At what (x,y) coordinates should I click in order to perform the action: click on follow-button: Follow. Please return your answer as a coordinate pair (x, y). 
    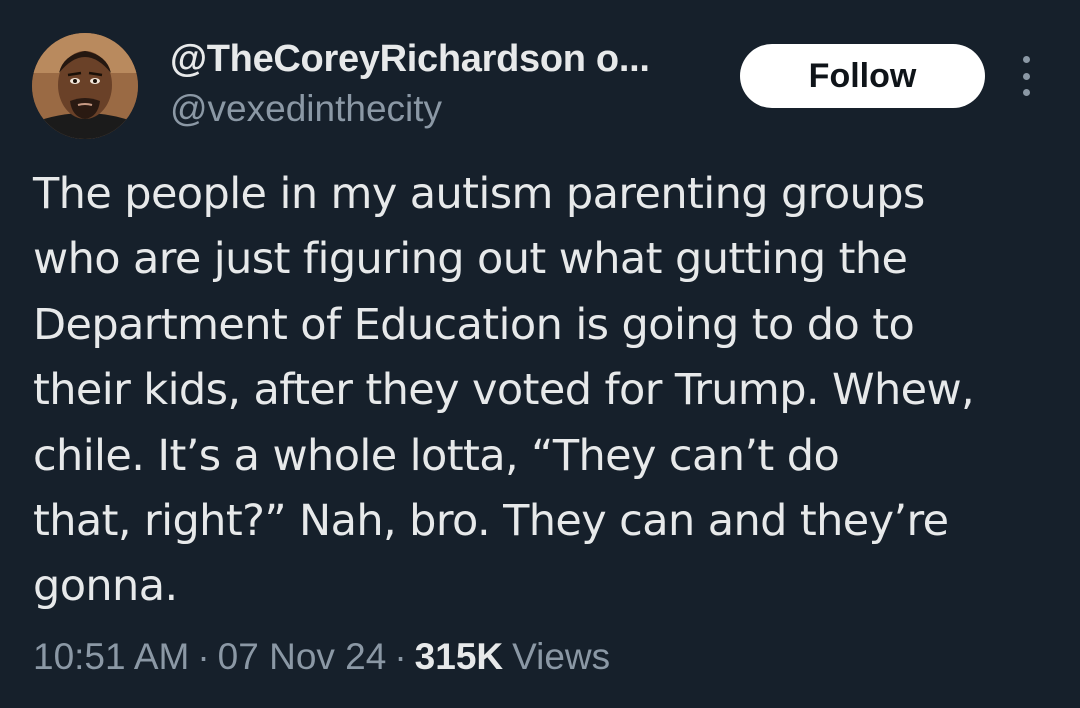
    Looking at the image, I should click on (862, 76).